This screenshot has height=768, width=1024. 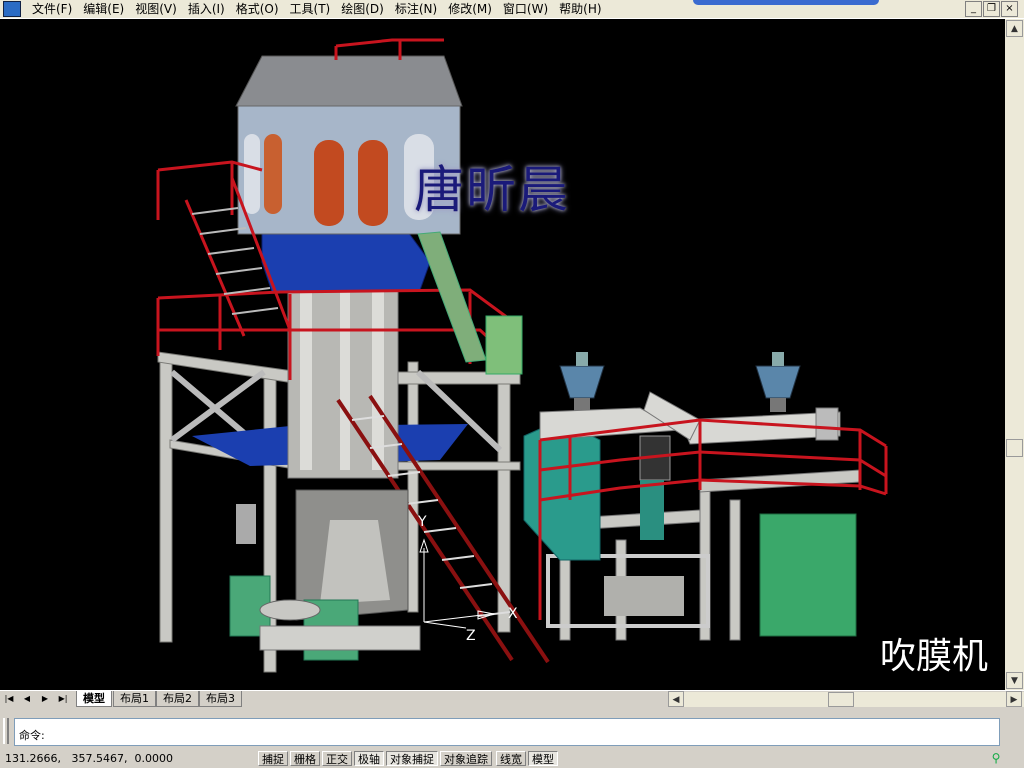 I want to click on minimize-button: _, so click(x=973, y=9).